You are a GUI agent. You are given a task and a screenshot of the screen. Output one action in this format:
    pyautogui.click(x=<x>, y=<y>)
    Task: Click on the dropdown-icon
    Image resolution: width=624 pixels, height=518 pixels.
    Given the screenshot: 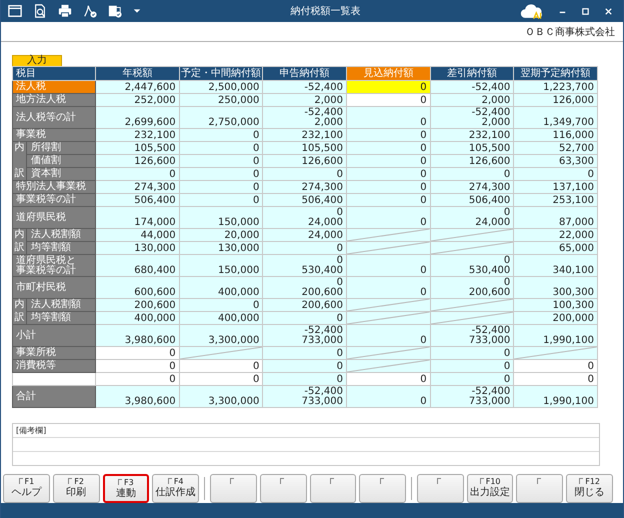 What is the action you would take?
    pyautogui.click(x=137, y=11)
    